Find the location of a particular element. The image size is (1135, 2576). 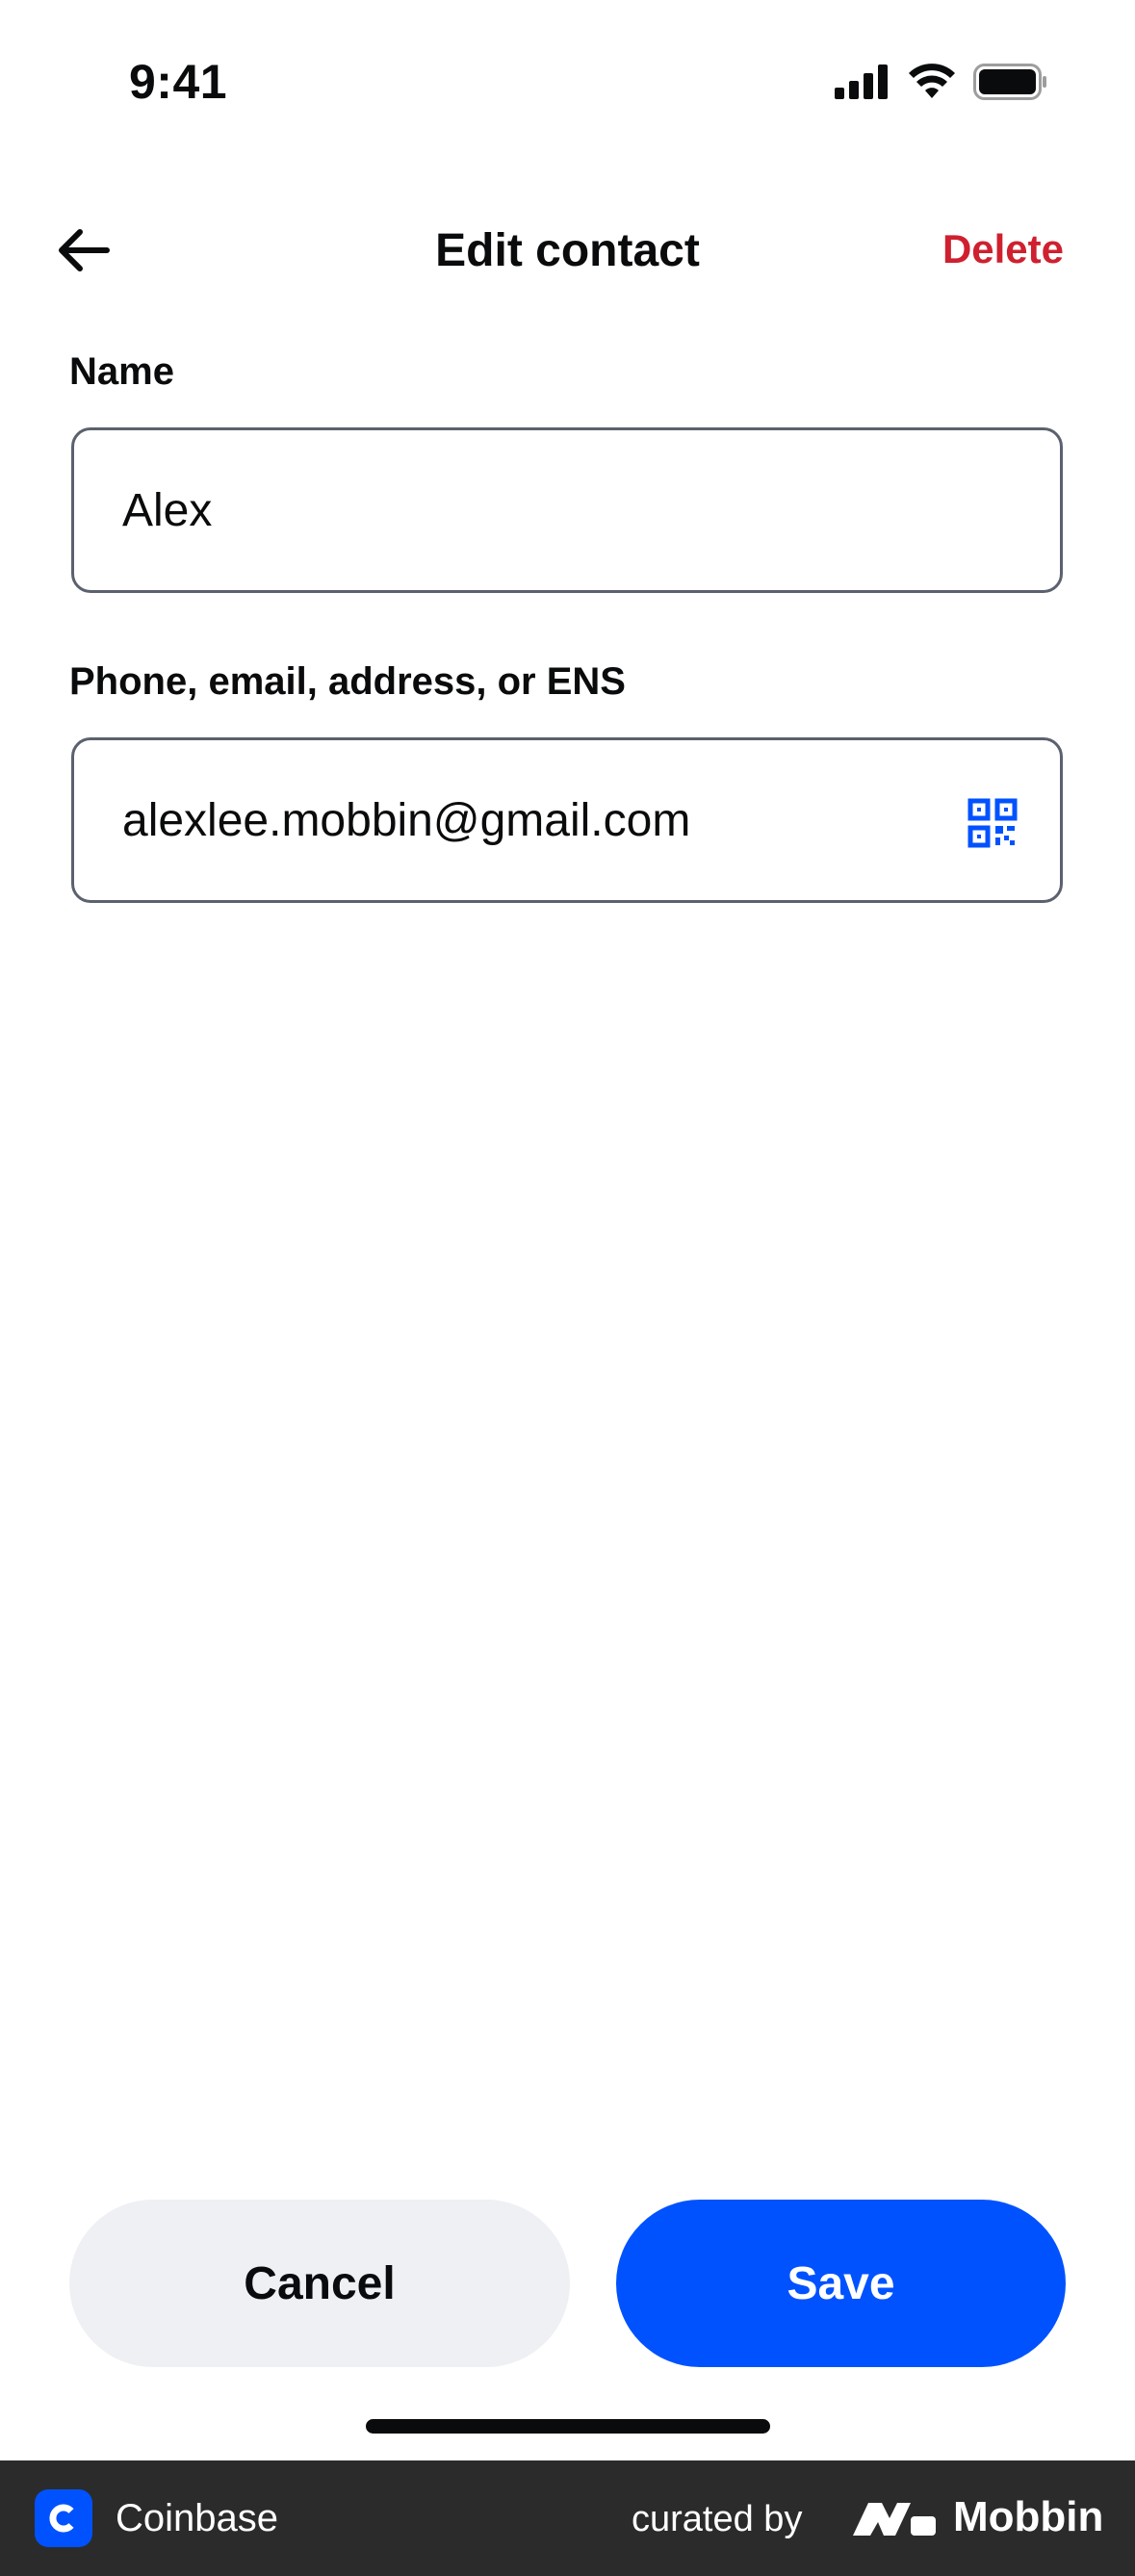

name-input-value: Alex is located at coordinates (167, 510).